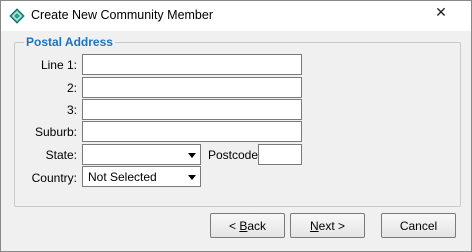  I want to click on state-label: State:, so click(61, 155).